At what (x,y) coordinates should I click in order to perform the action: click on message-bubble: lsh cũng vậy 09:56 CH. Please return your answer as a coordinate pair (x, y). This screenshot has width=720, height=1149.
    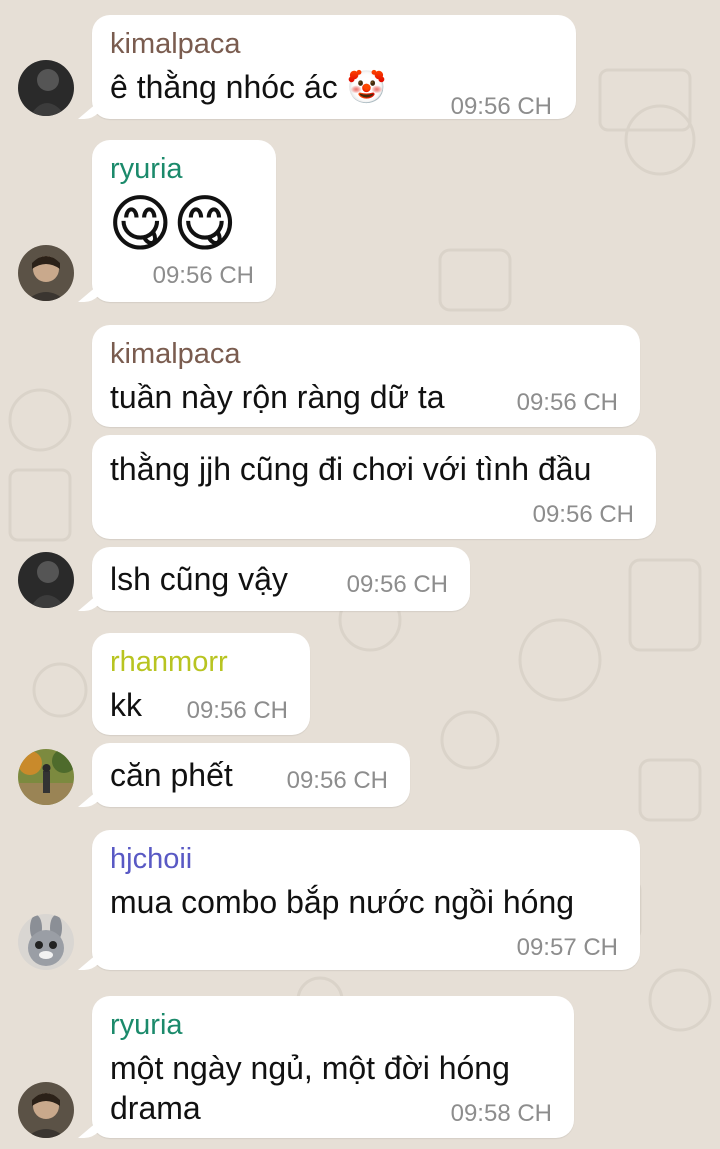
    Looking at the image, I should click on (281, 579).